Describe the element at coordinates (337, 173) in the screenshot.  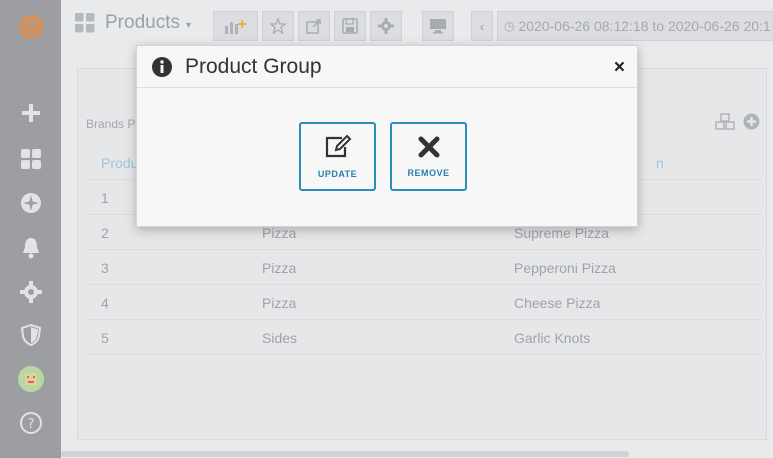
I see `update-label: UPDATE` at that location.